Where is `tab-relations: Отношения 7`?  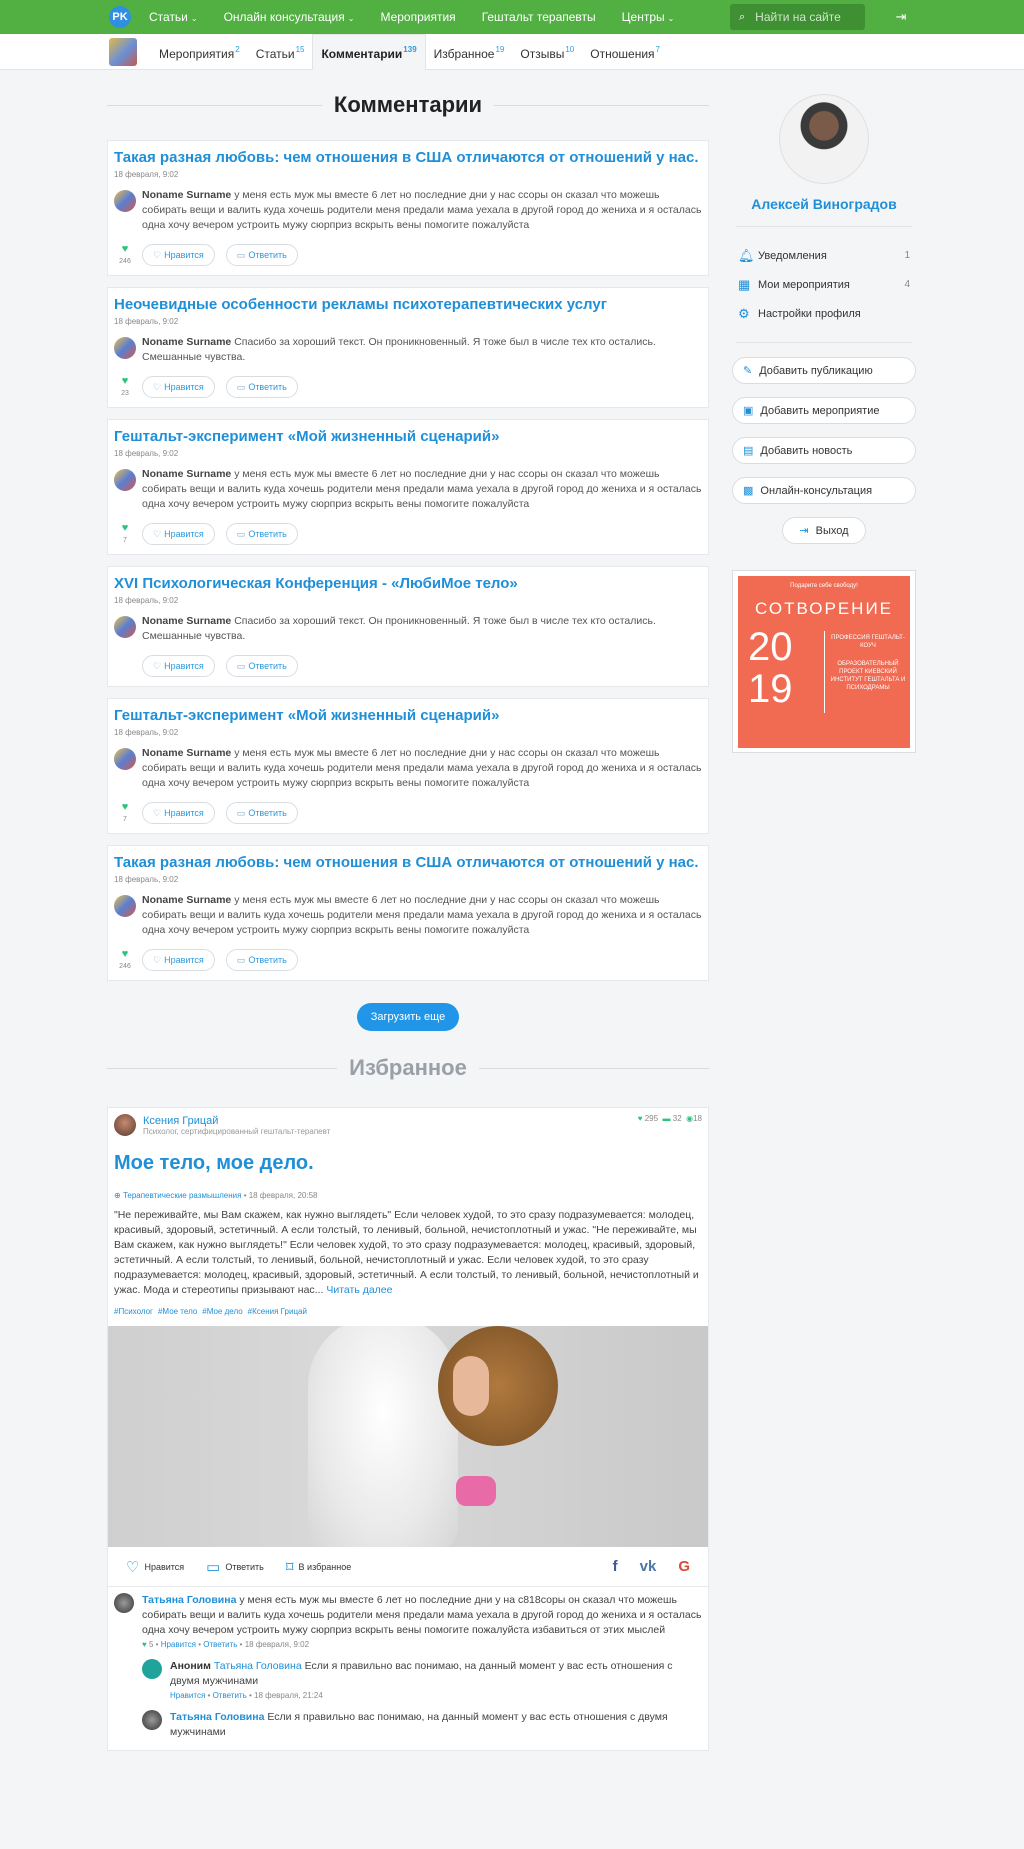
tab-relations: Отношения 7 is located at coordinates (625, 53).